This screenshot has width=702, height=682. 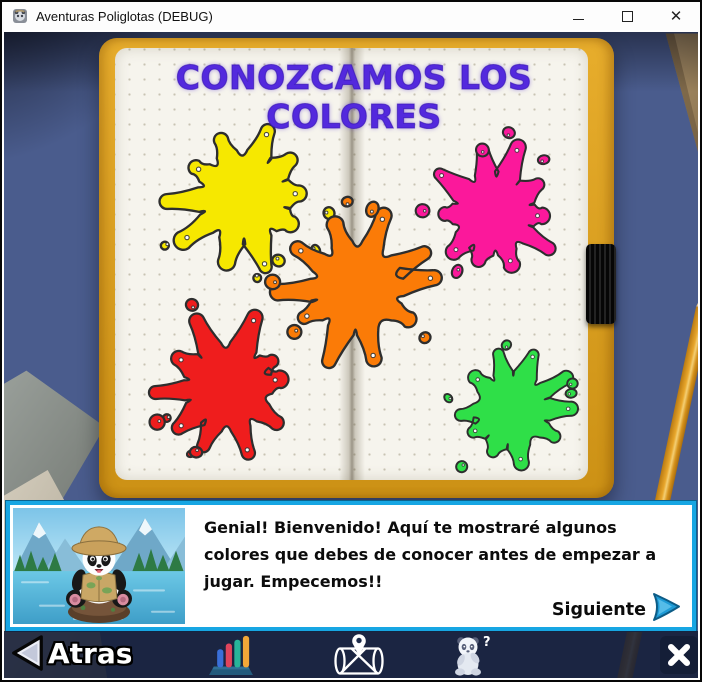 What do you see at coordinates (667, 607) in the screenshot?
I see `next-arrow-icon` at bounding box center [667, 607].